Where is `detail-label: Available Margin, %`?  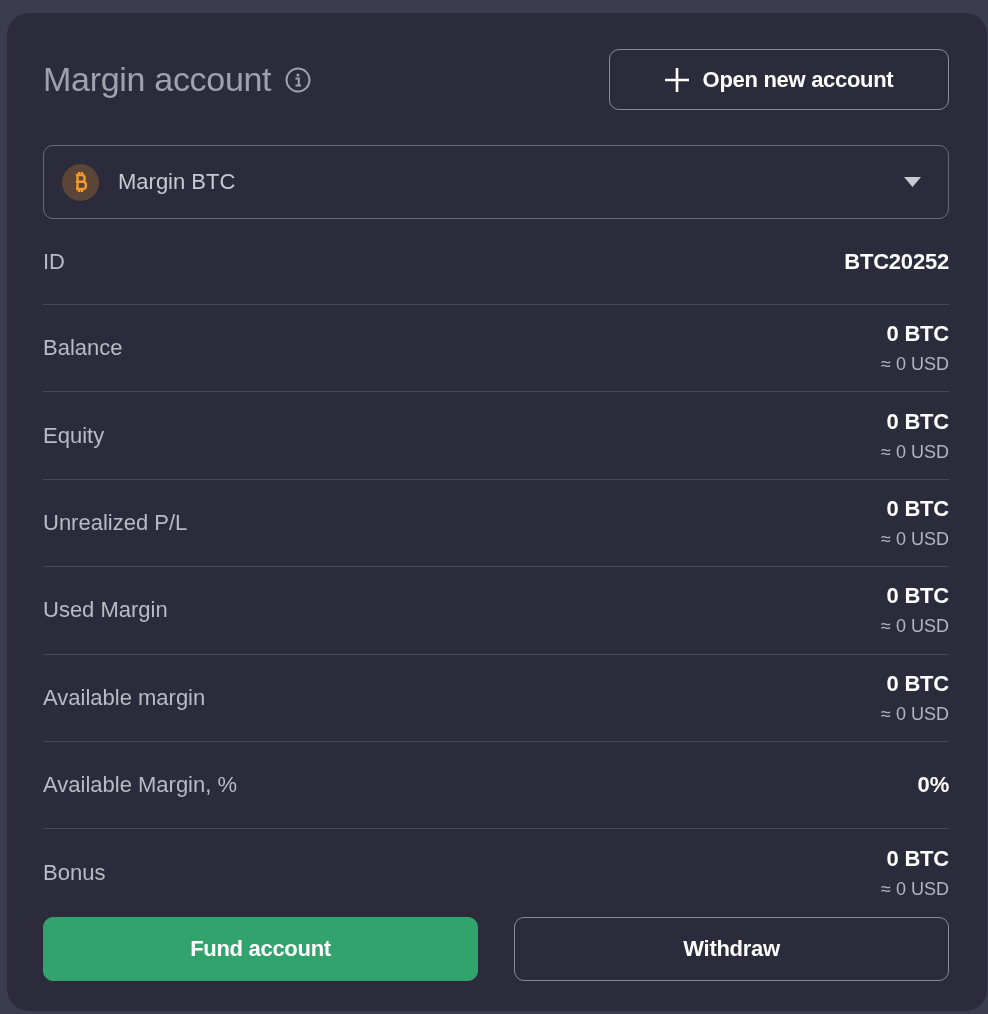
detail-label: Available Margin, % is located at coordinates (140, 785).